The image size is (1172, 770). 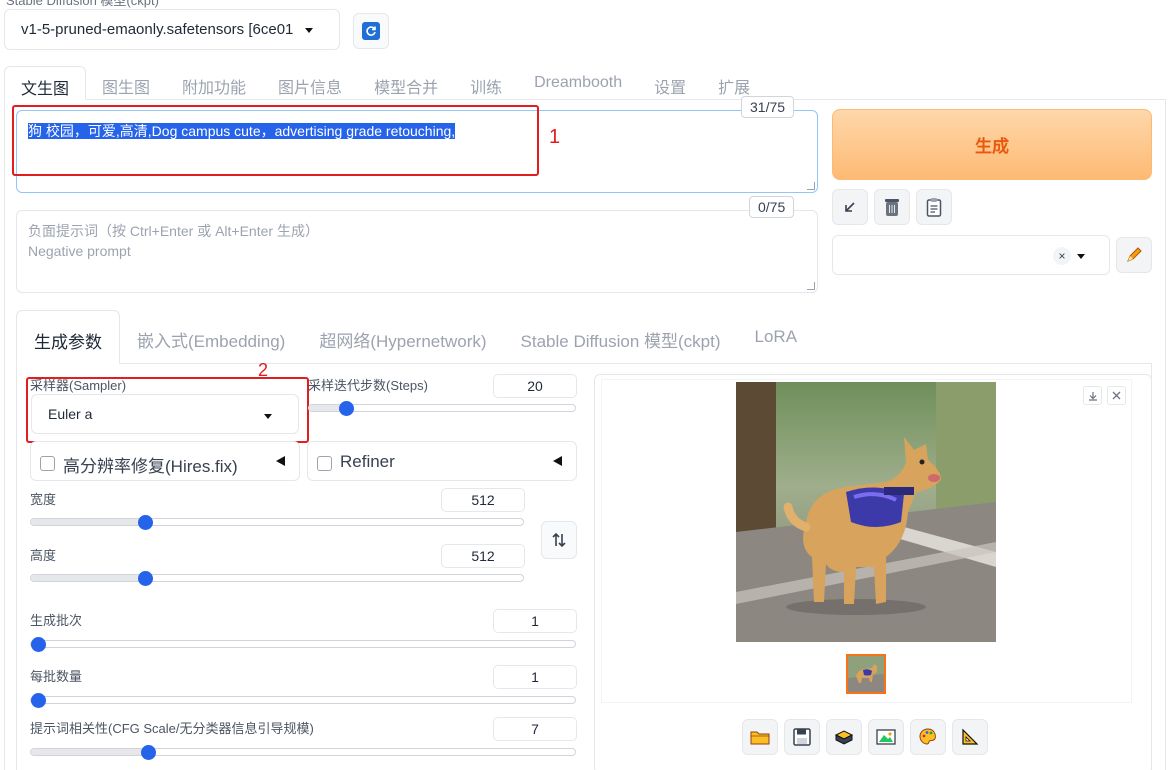 I want to click on steps-slider-handle, so click(x=346, y=408).